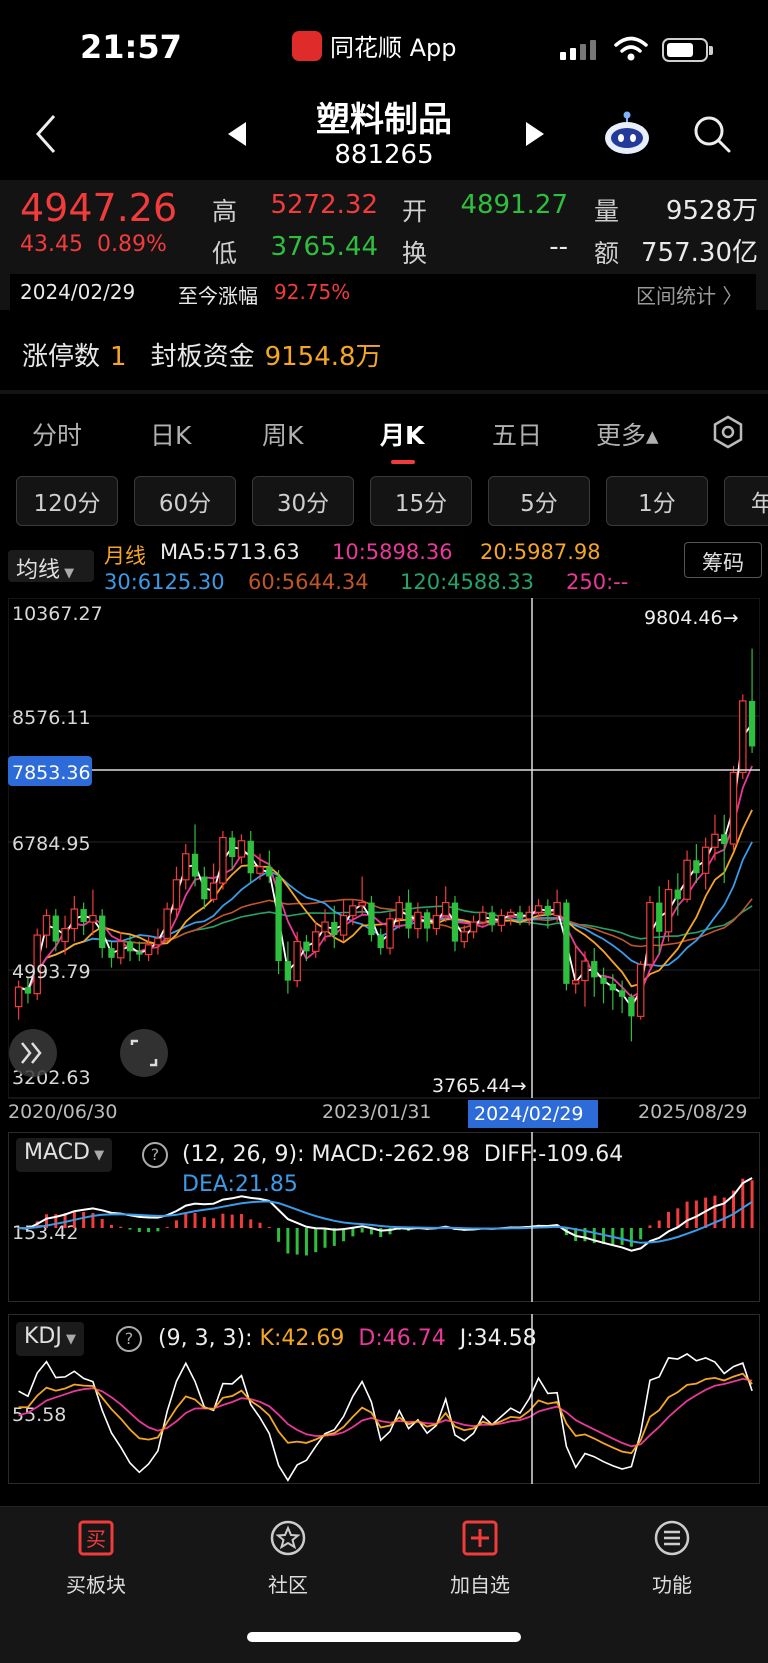 The image size is (768, 1663). I want to click on buy-icon: 买, so click(96, 1538).